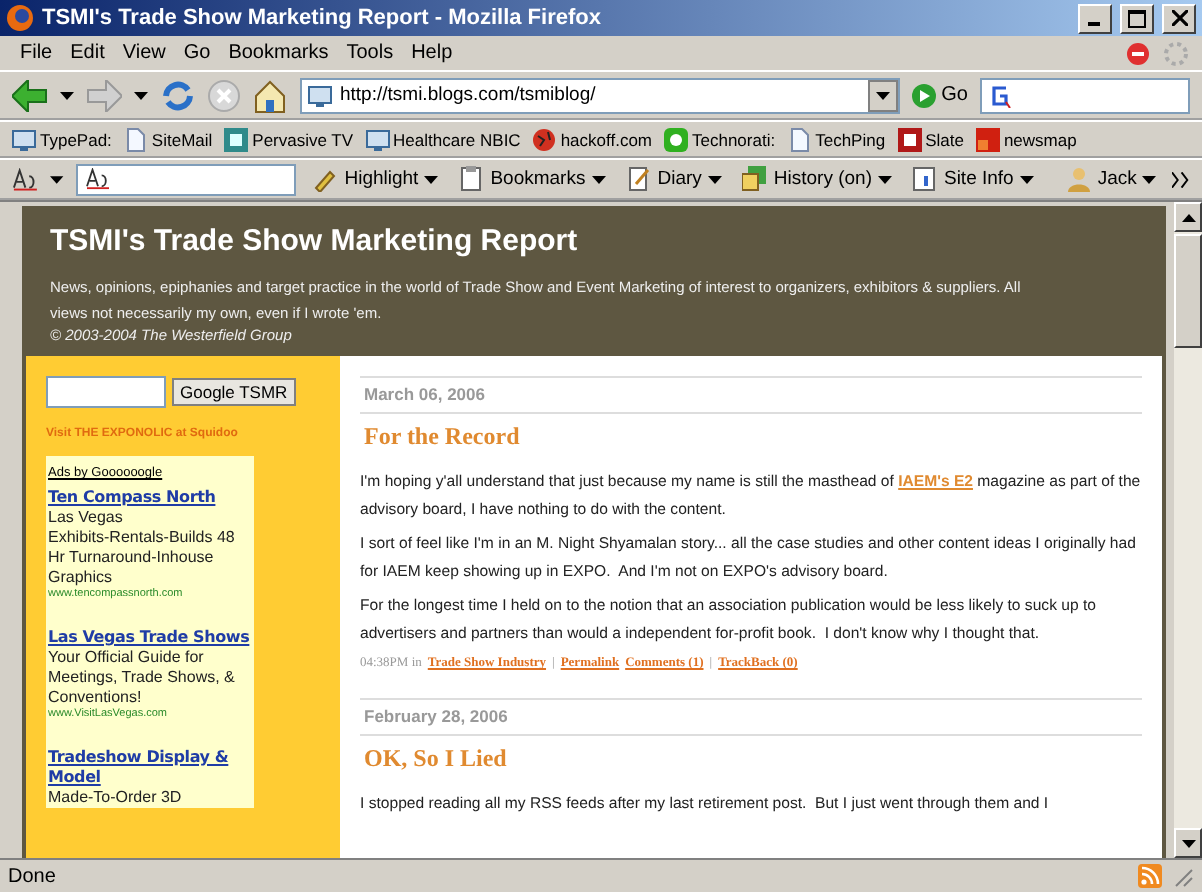 The image size is (1202, 892). Describe the element at coordinates (751, 717) in the screenshot. I see `post-date: February 28, 2006` at that location.